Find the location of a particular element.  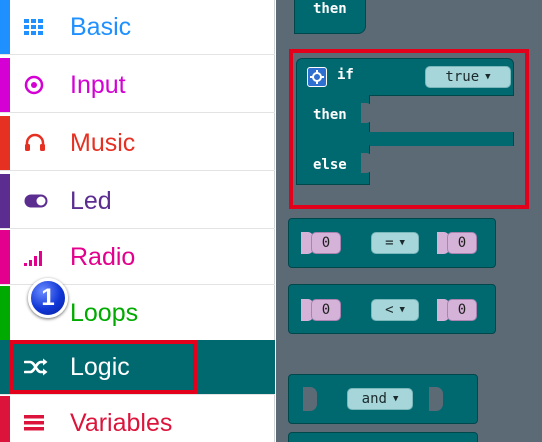

condition-dropdown: true ▼ is located at coordinates (468, 77).